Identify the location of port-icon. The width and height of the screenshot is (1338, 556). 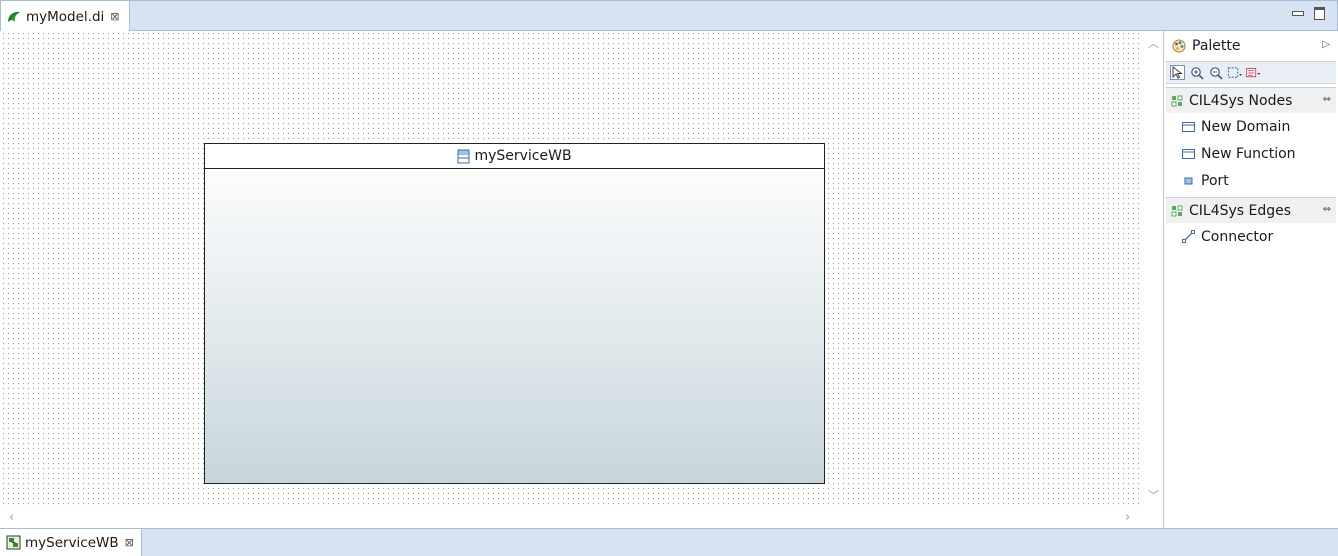
(1188, 180).